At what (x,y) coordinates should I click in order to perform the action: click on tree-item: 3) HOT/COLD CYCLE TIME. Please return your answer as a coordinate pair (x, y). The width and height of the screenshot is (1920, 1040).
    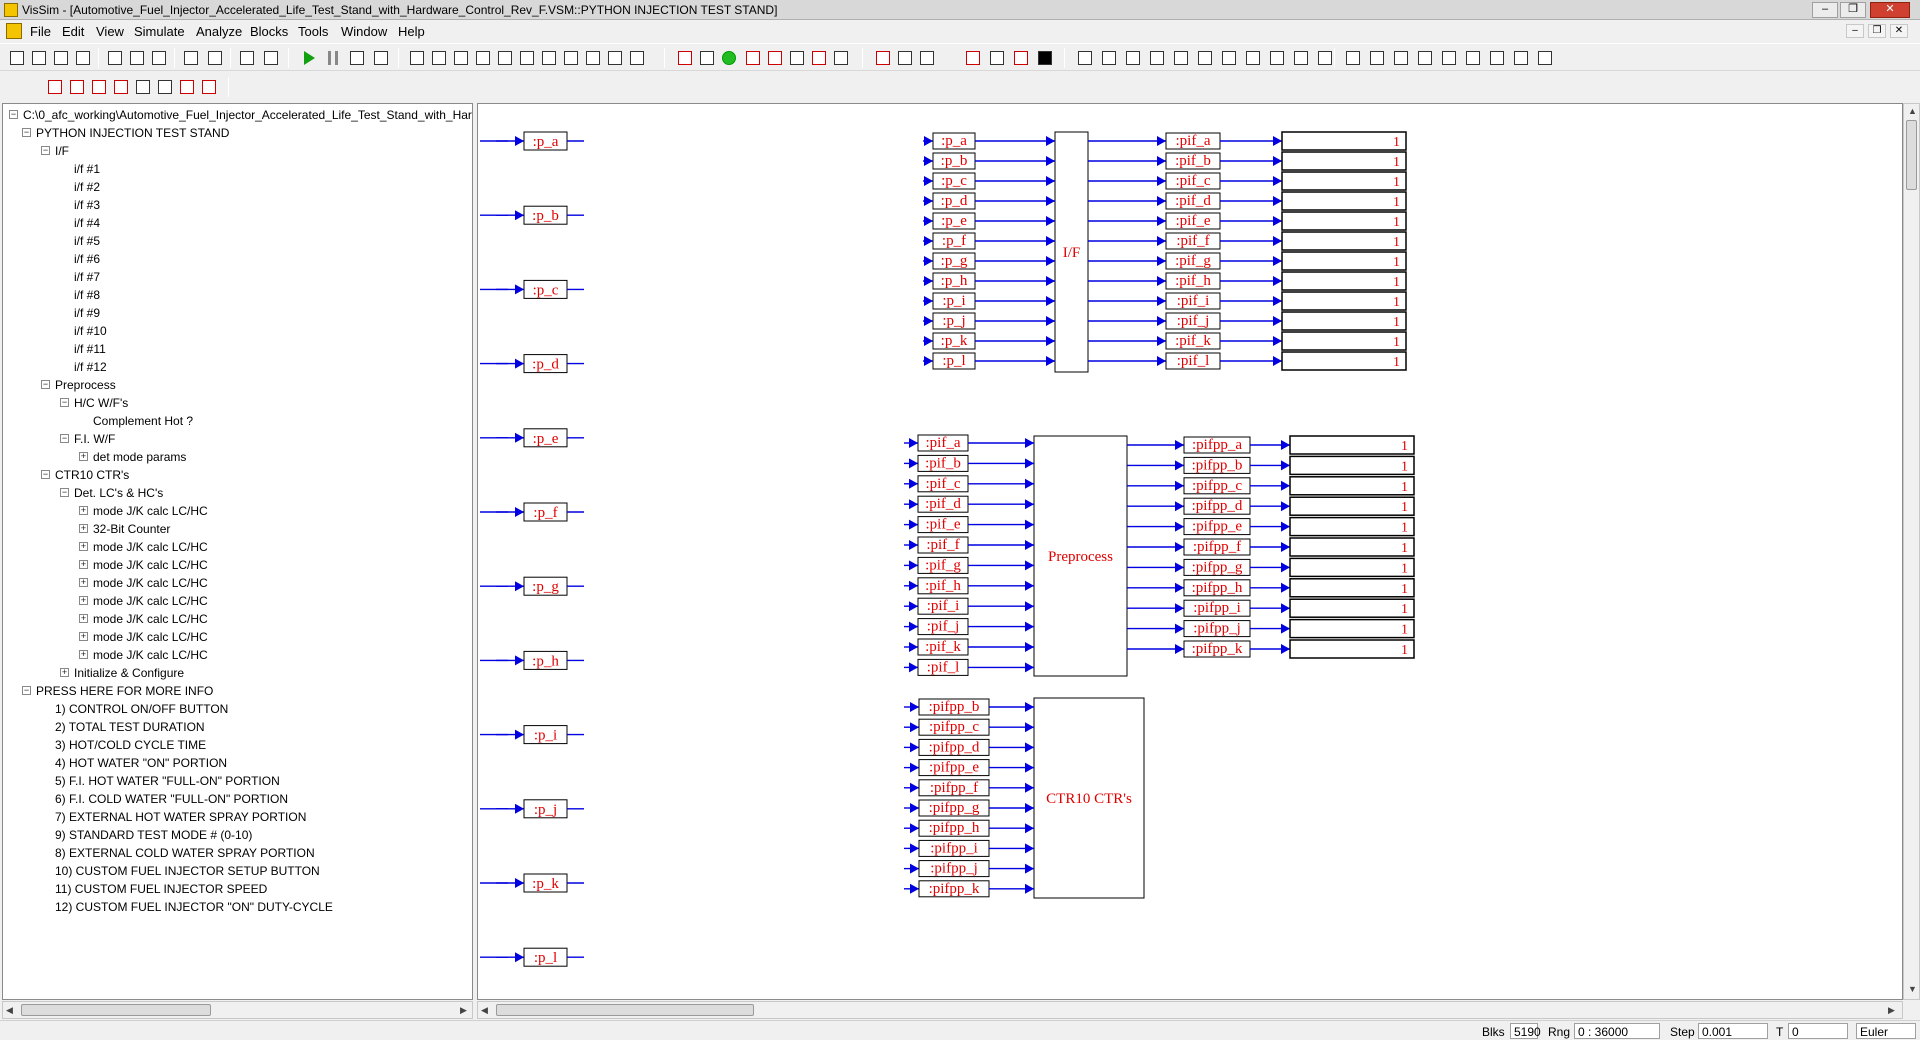
    Looking at the image, I should click on (130, 745).